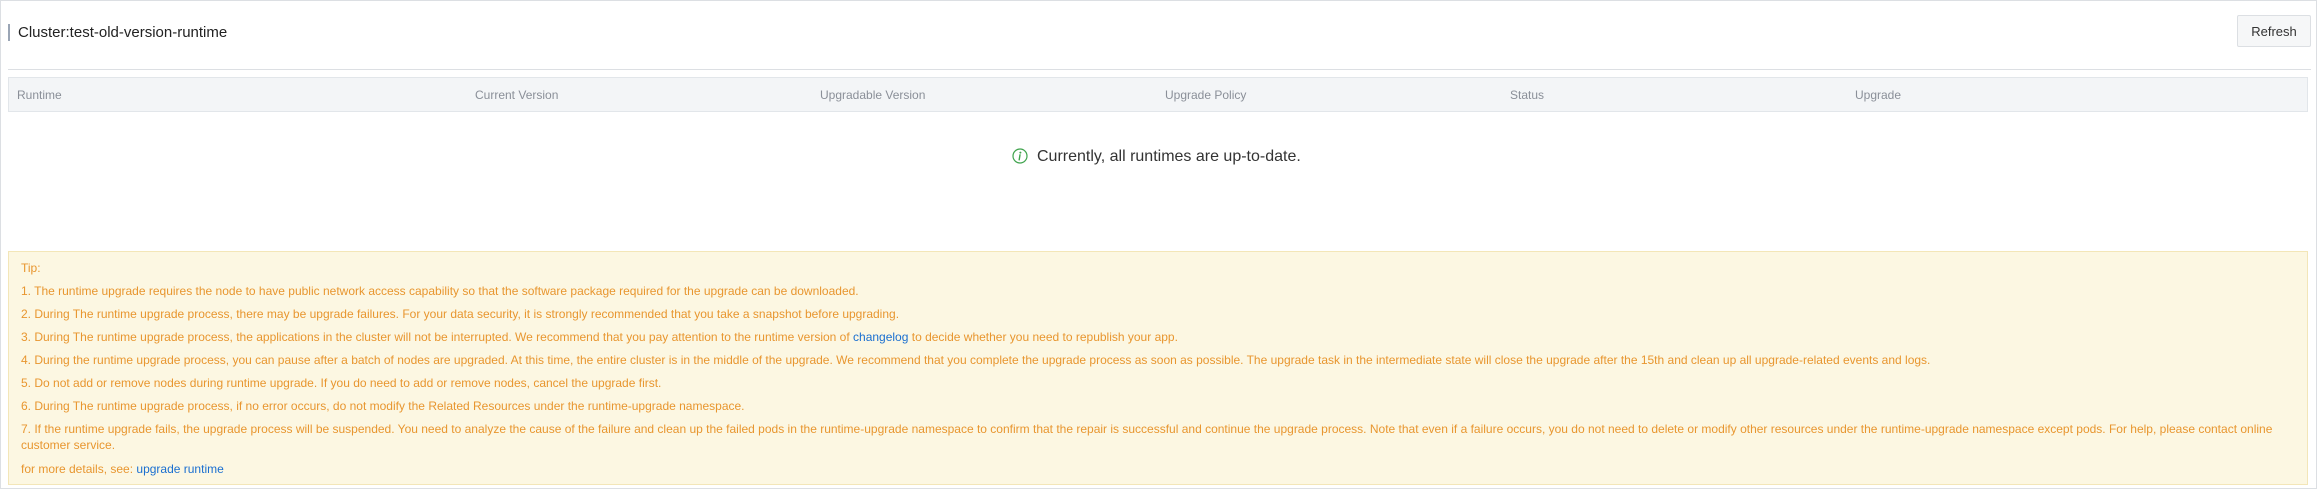  Describe the element at coordinates (1527, 95) in the screenshot. I see `column-header-status: Status` at that location.